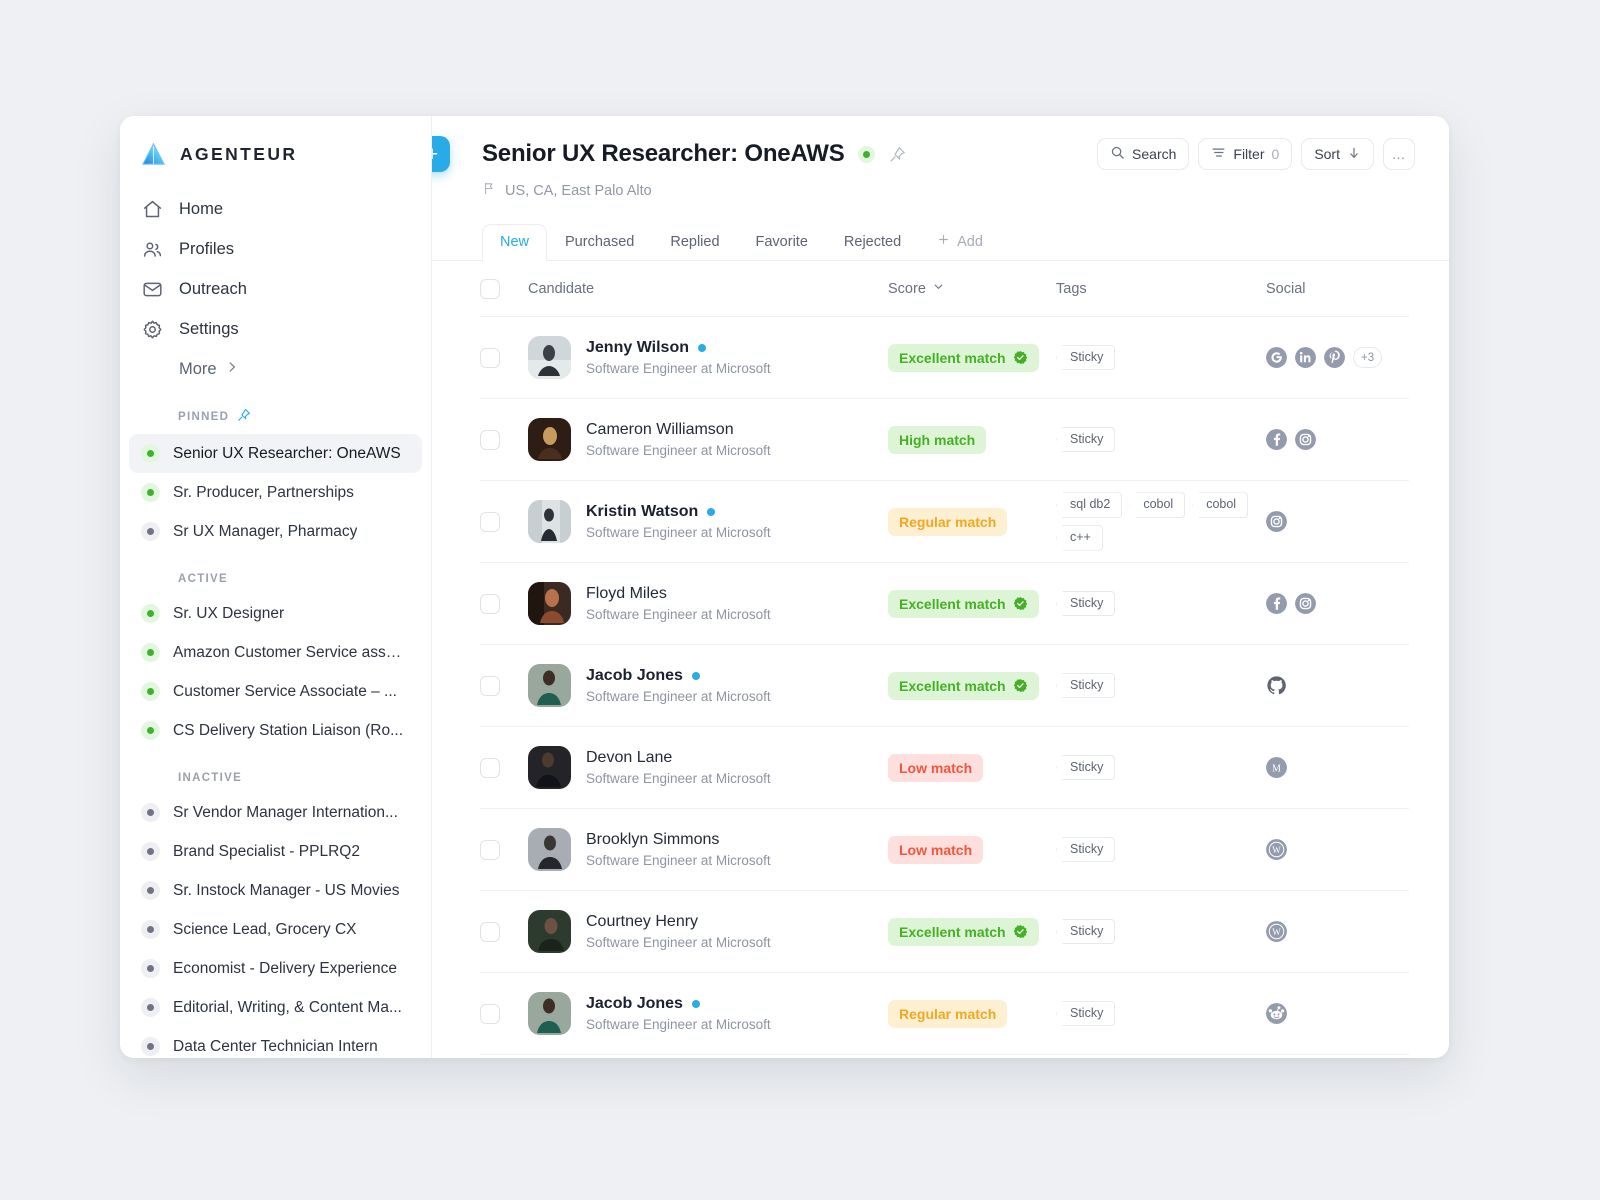  What do you see at coordinates (229, 613) in the screenshot?
I see `list-item-label: Sr. UX Designer` at bounding box center [229, 613].